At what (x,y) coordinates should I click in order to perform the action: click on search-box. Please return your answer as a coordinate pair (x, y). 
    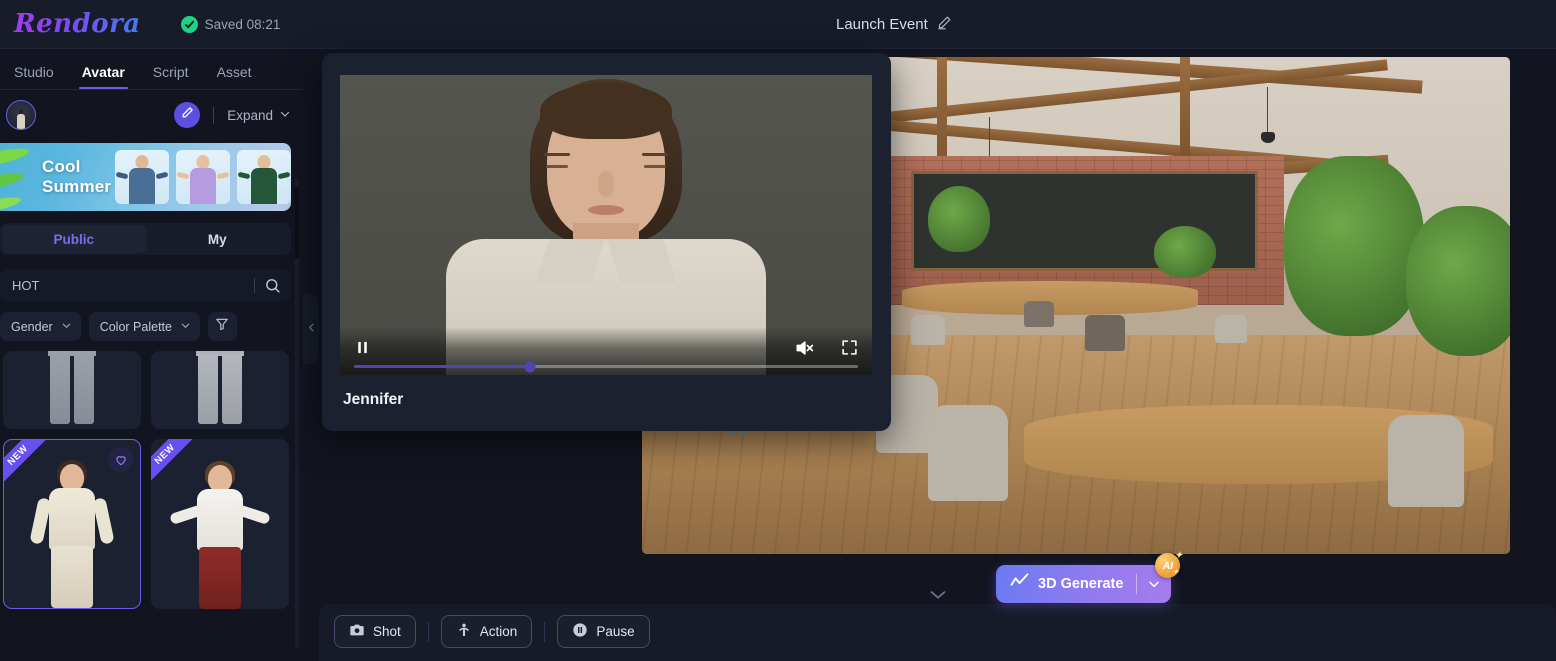
    Looking at the image, I should click on (145, 285).